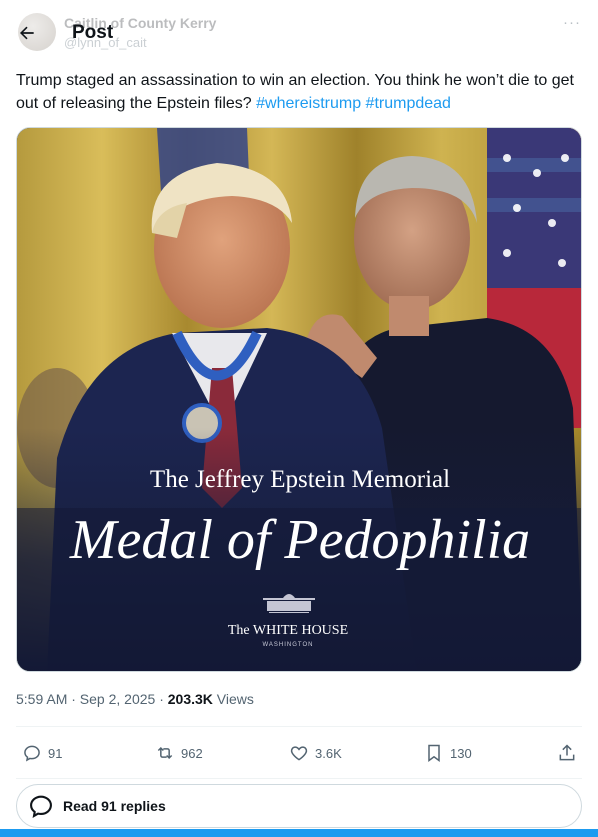 This screenshot has width=598, height=837. What do you see at coordinates (114, 806) in the screenshot?
I see `read-replies-label: Read 91 replies` at bounding box center [114, 806].